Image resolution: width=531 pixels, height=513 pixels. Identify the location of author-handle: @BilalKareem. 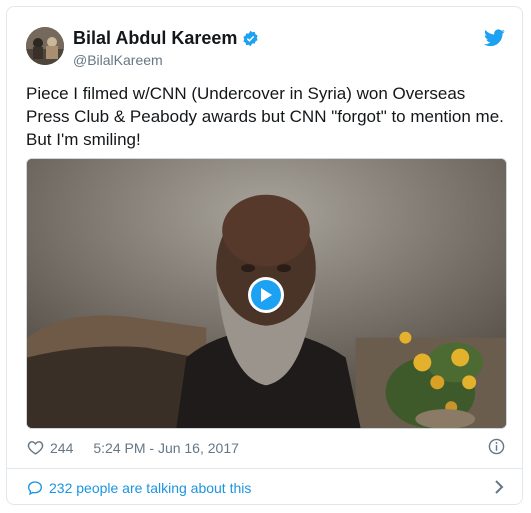
(118, 60).